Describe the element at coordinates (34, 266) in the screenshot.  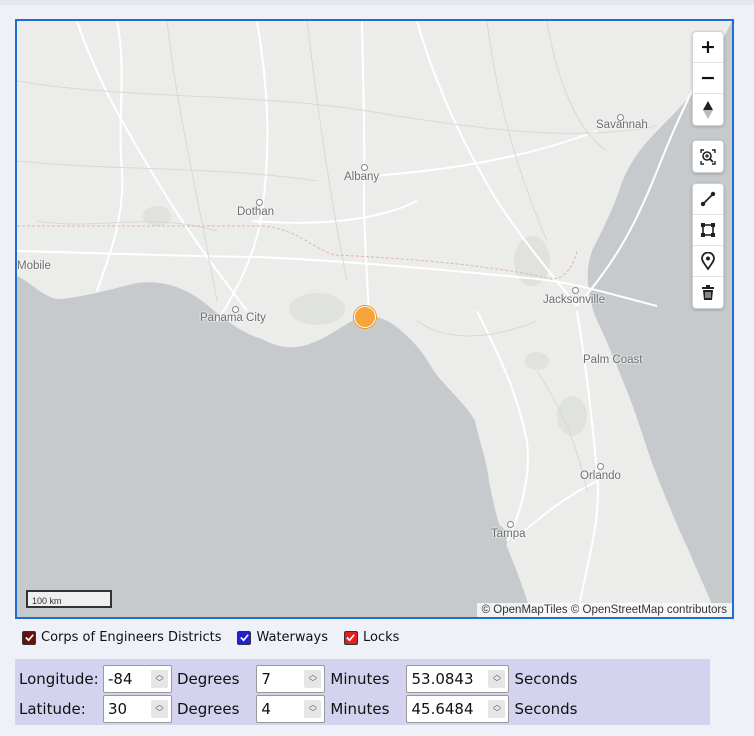
I see `place-label: Mobile` at that location.